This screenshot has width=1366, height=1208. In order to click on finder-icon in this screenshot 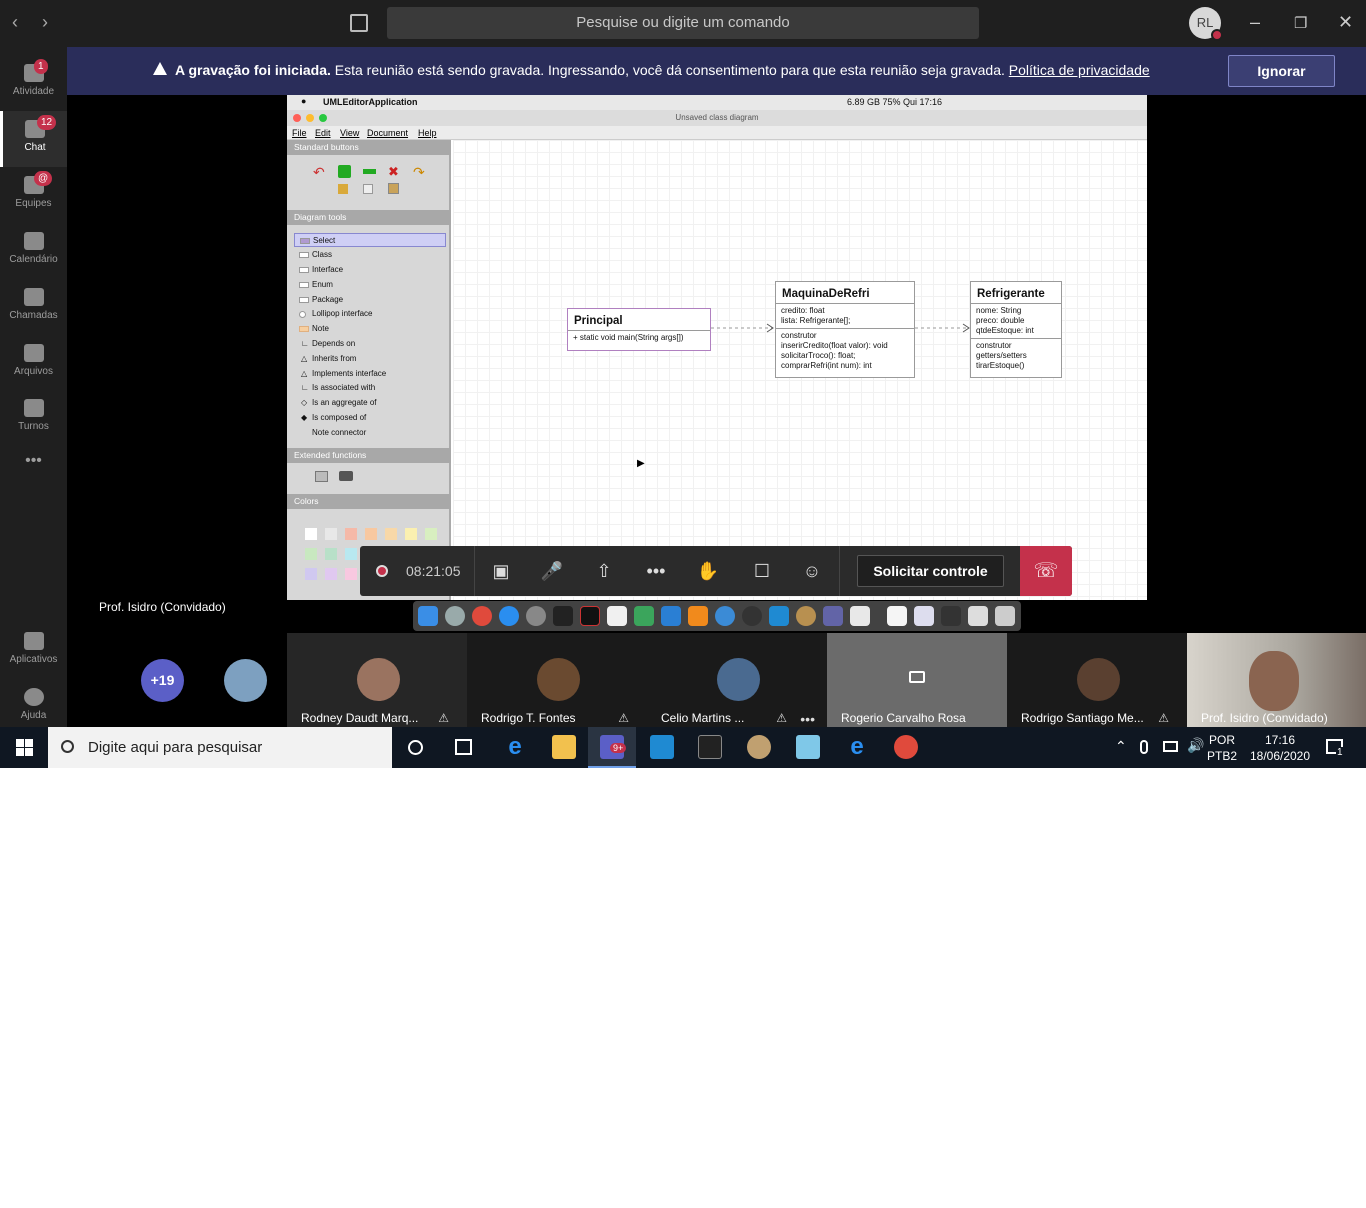, I will do `click(428, 616)`.